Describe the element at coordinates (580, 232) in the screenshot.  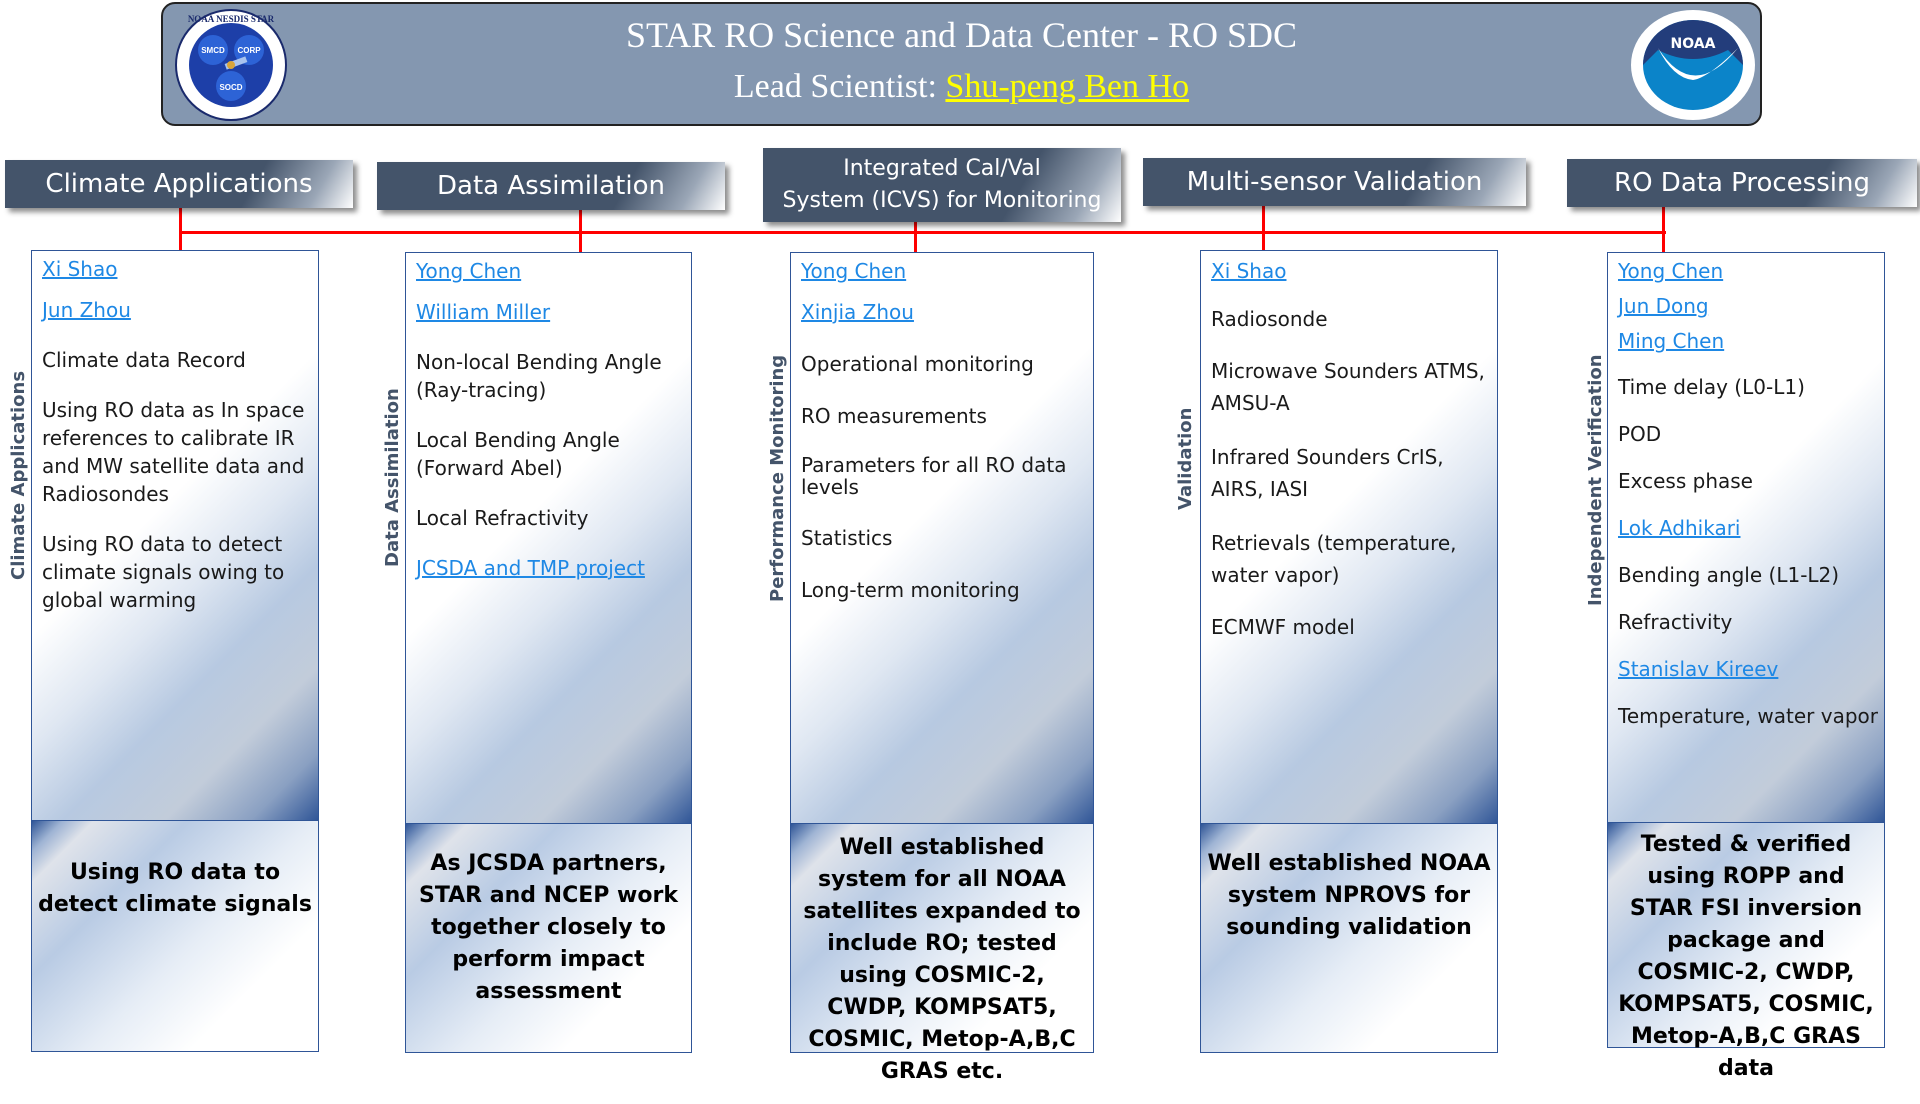
I see `connector-assimilation` at that location.